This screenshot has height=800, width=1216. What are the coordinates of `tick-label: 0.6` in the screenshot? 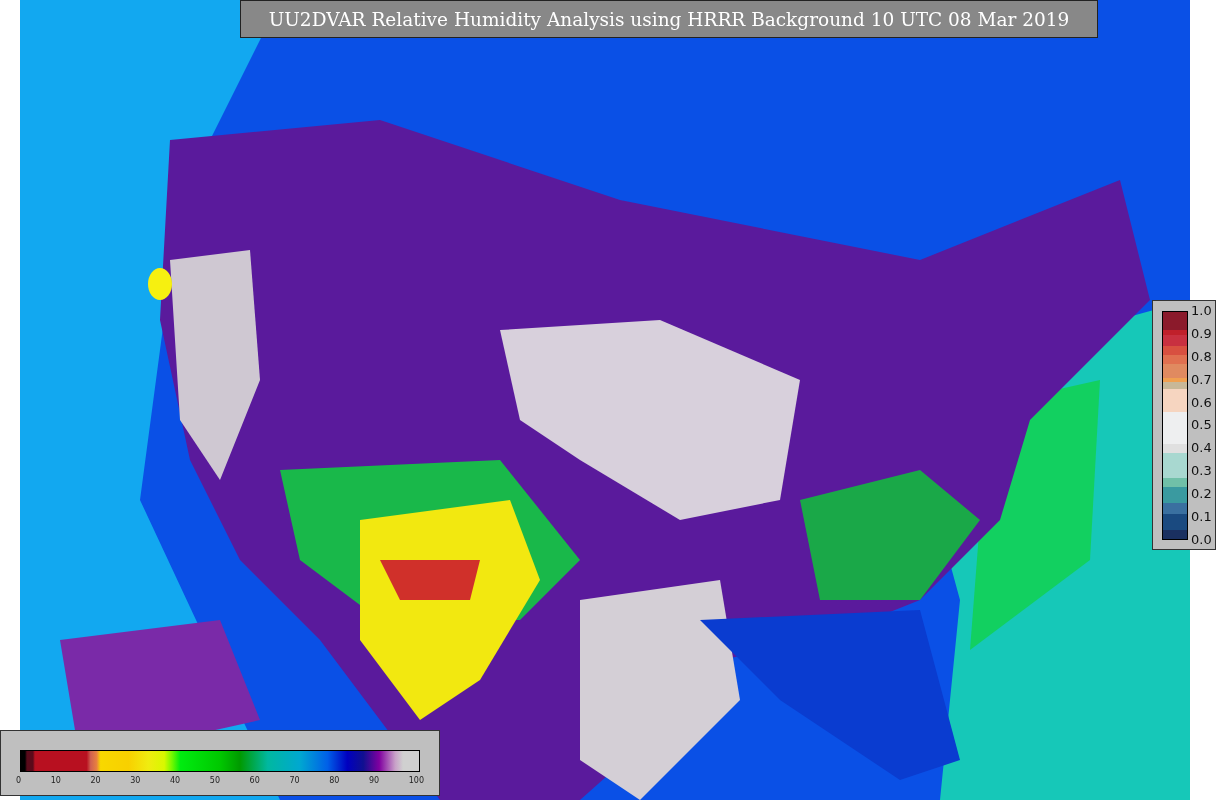 It's located at (1201, 402).